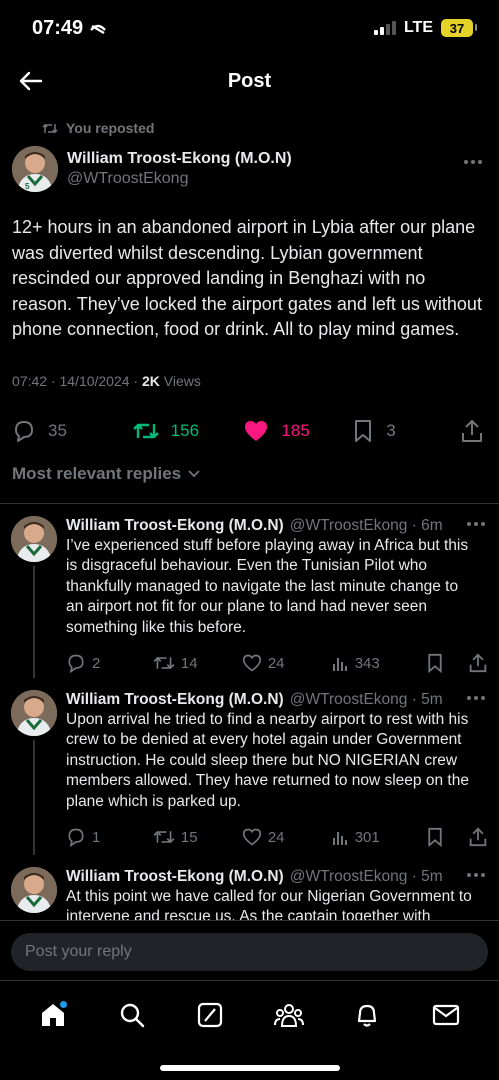 The width and height of the screenshot is (499, 1080). What do you see at coordinates (58, 27) in the screenshot?
I see `status-time: 07:49` at bounding box center [58, 27].